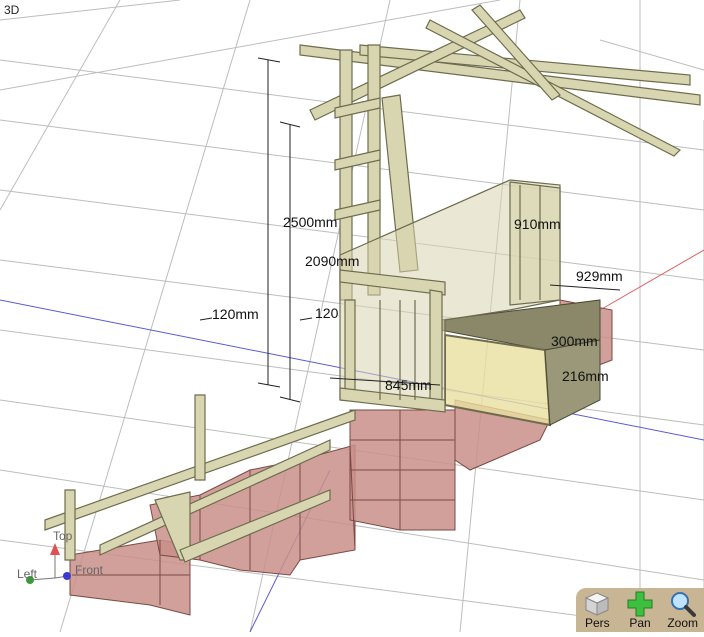 This screenshot has width=704, height=637. What do you see at coordinates (55, 549) in the screenshot?
I see `top-axis-arrow-icon` at bounding box center [55, 549].